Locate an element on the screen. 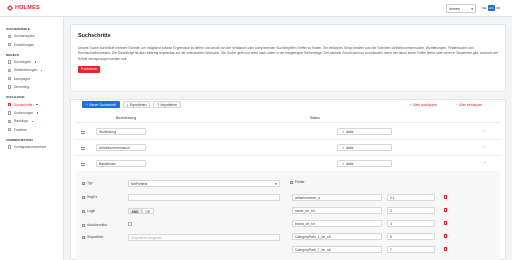 This screenshot has height=260, width=512. sidebar-item-suchschritte: Suchschritte is located at coordinates (31, 104).